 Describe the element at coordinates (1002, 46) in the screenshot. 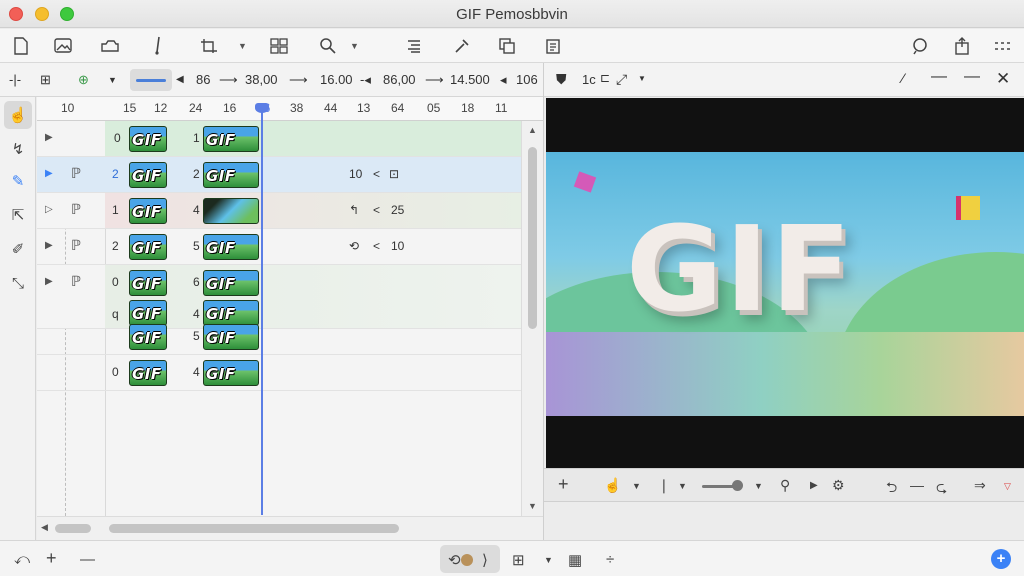

I see `more-icon` at that location.